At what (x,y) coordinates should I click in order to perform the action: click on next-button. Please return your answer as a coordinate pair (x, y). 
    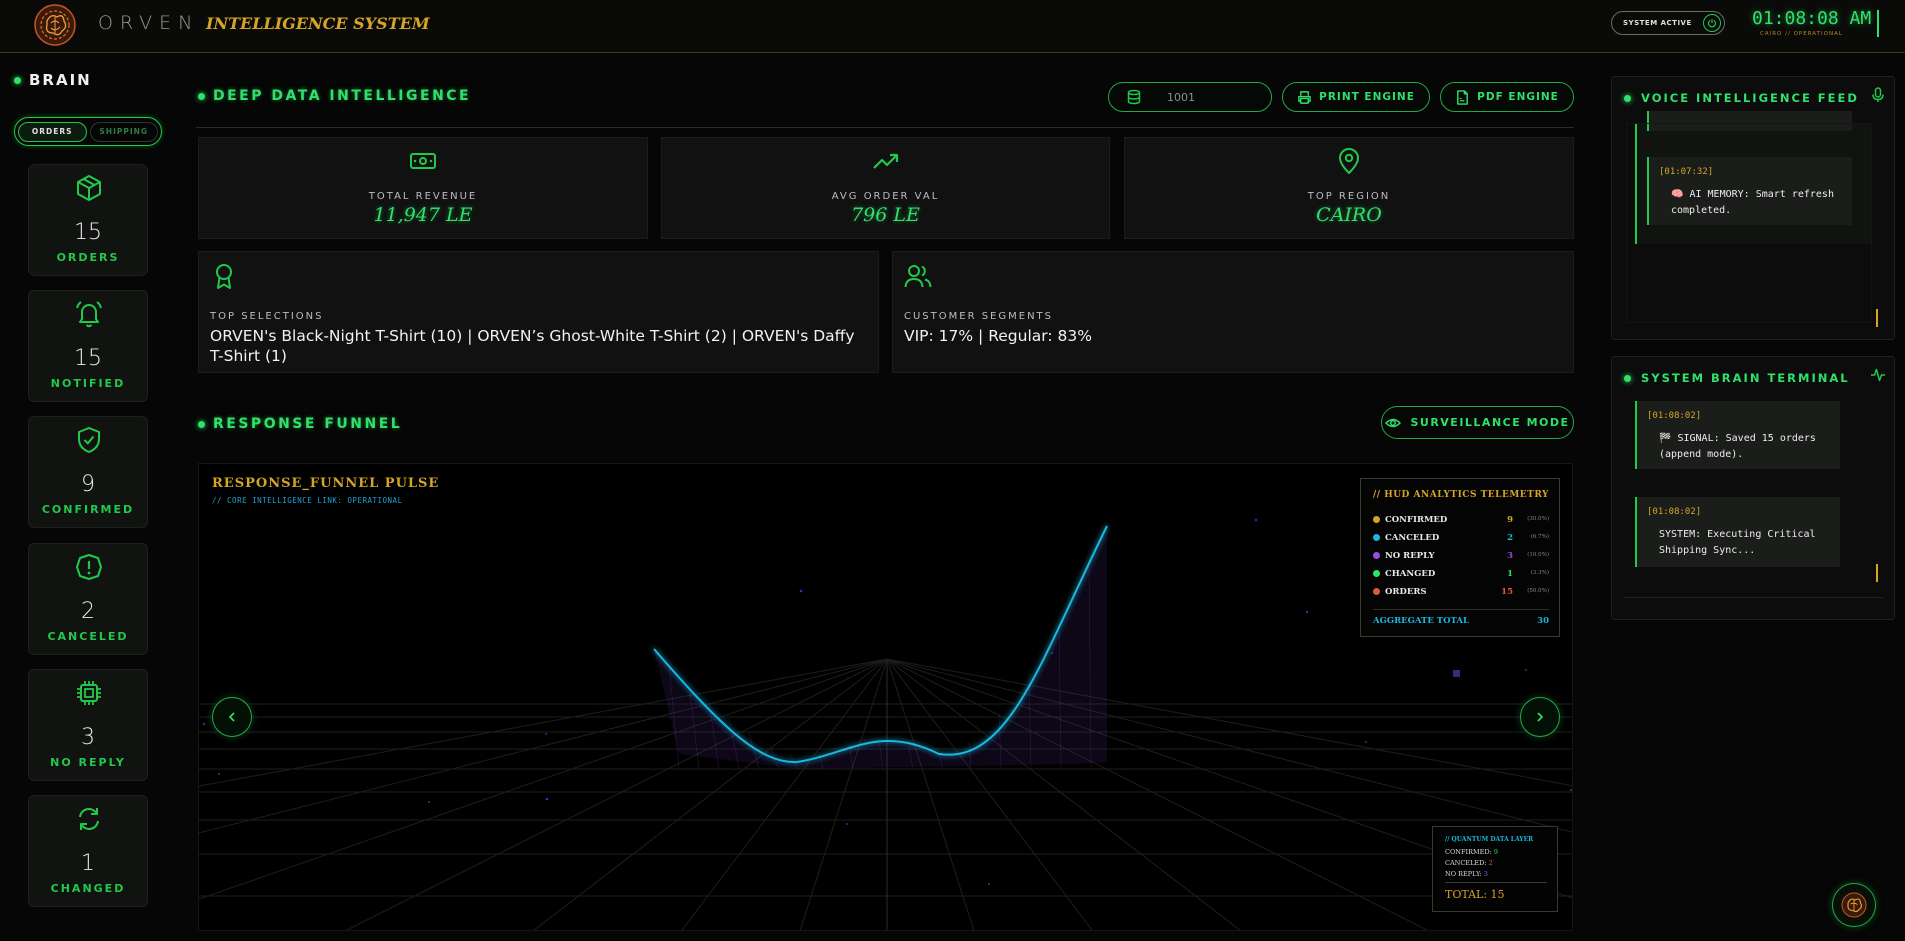
    Looking at the image, I should click on (1540, 717).